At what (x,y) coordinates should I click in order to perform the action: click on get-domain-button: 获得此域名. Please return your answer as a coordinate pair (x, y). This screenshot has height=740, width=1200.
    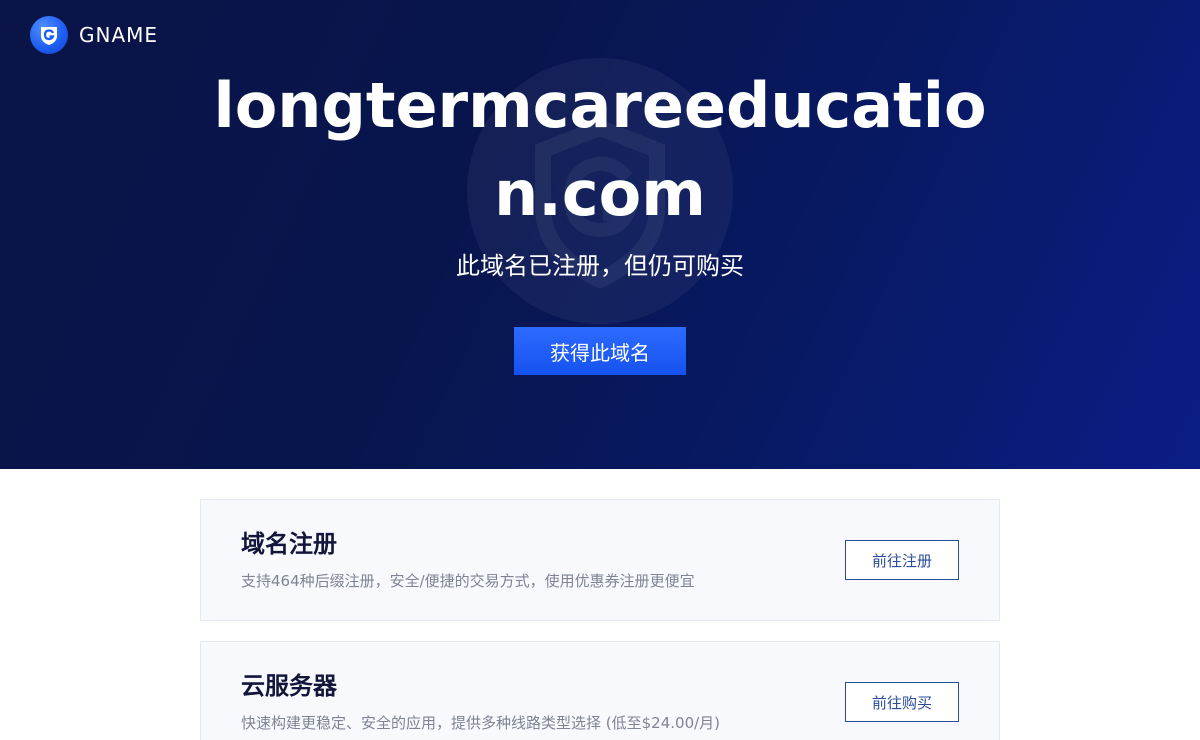
    Looking at the image, I should click on (600, 351).